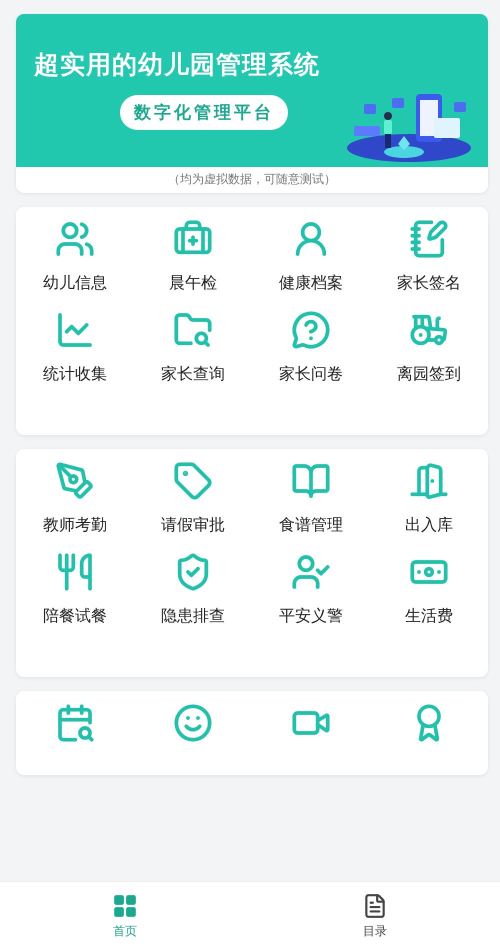  I want to click on tab: 目录, so click(375, 916).